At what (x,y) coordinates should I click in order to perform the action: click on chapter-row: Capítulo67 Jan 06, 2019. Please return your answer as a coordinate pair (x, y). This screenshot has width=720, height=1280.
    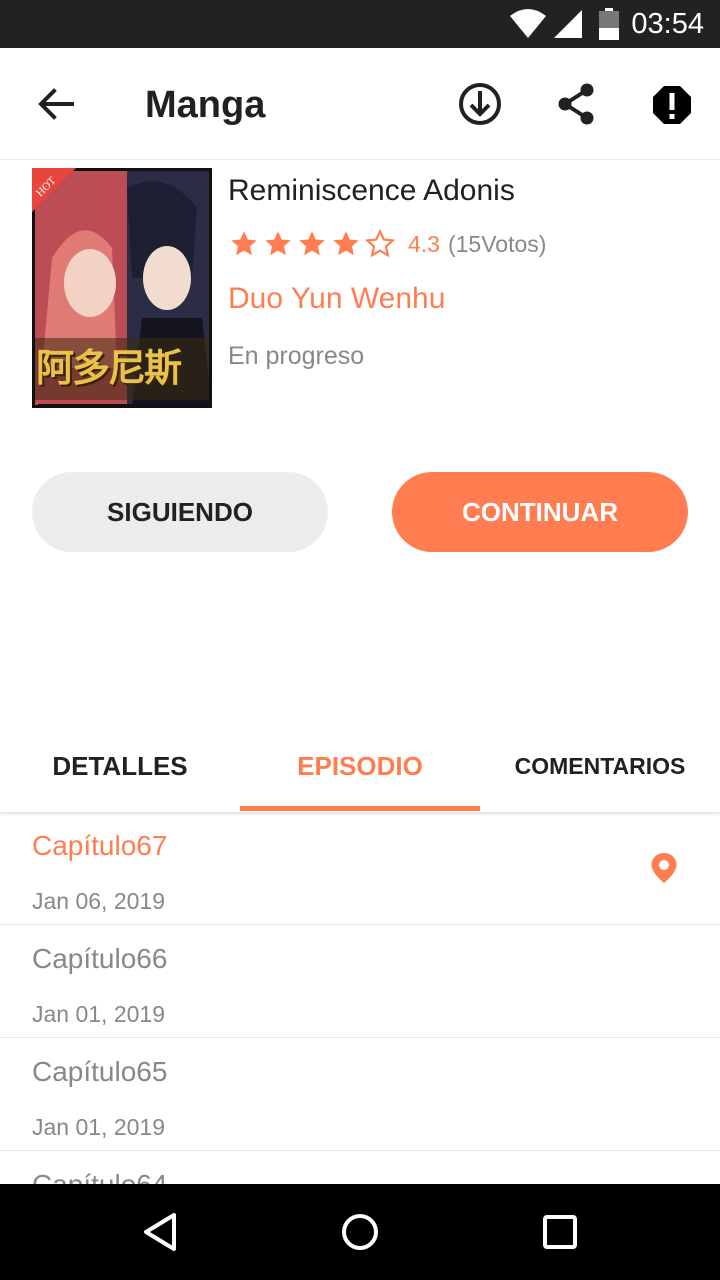
    Looking at the image, I should click on (360, 868).